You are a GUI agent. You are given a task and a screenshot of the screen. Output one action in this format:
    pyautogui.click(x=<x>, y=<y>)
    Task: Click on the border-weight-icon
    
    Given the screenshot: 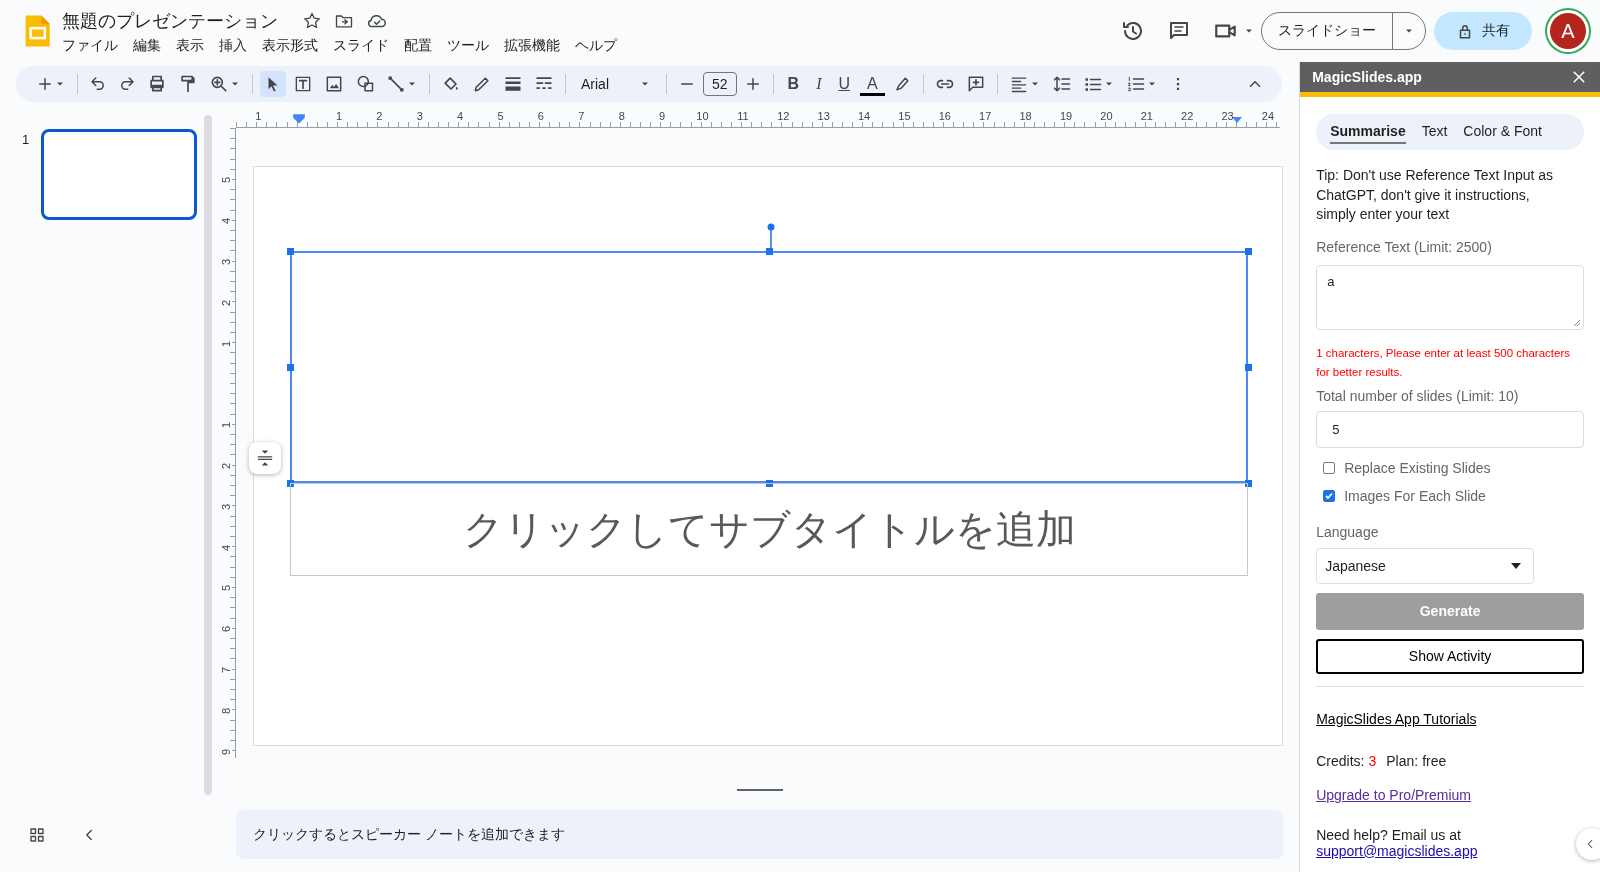 What is the action you would take?
    pyautogui.click(x=513, y=84)
    